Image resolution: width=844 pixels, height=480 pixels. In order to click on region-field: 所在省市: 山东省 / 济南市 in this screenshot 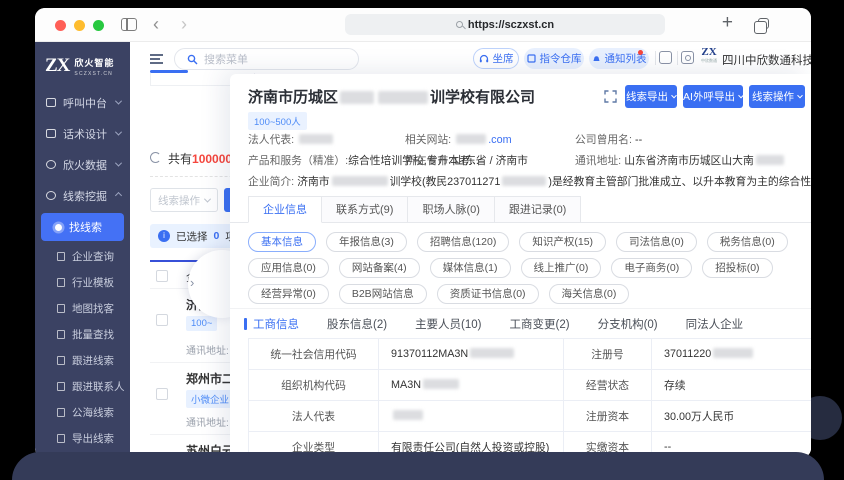, I will do `click(466, 160)`.